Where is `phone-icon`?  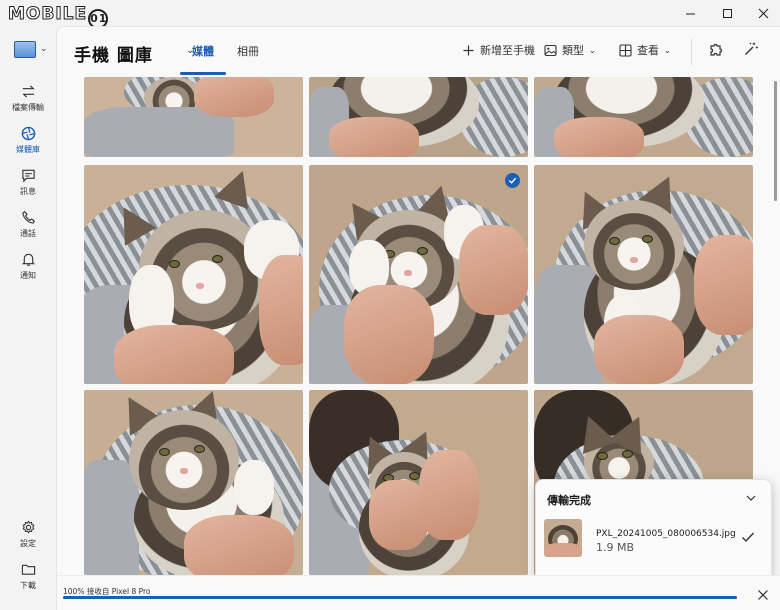 phone-icon is located at coordinates (28, 217).